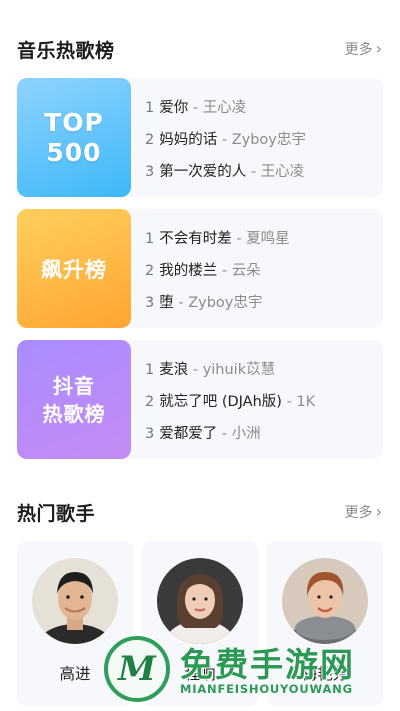 The image size is (400, 711). Describe the element at coordinates (267, 664) in the screenshot. I see `watermark-title: 免费手游网` at that location.